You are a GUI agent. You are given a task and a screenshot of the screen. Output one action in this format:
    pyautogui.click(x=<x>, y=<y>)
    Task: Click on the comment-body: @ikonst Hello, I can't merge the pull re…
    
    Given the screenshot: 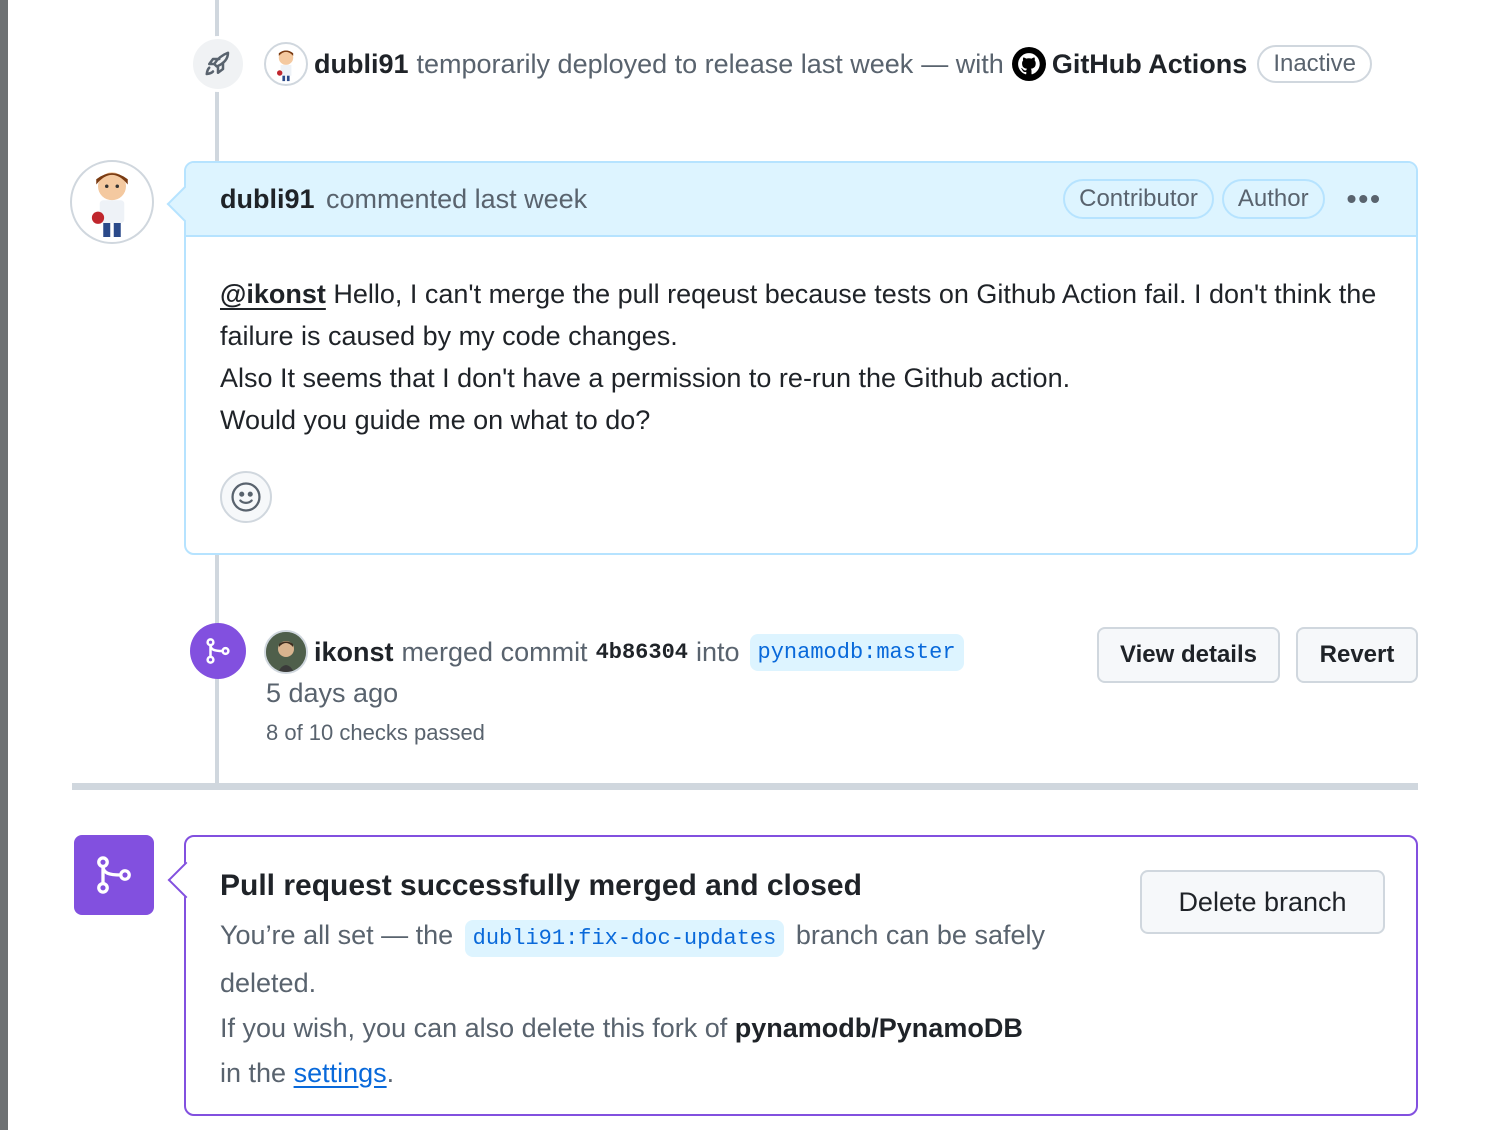 What is the action you would take?
    pyautogui.click(x=801, y=339)
    